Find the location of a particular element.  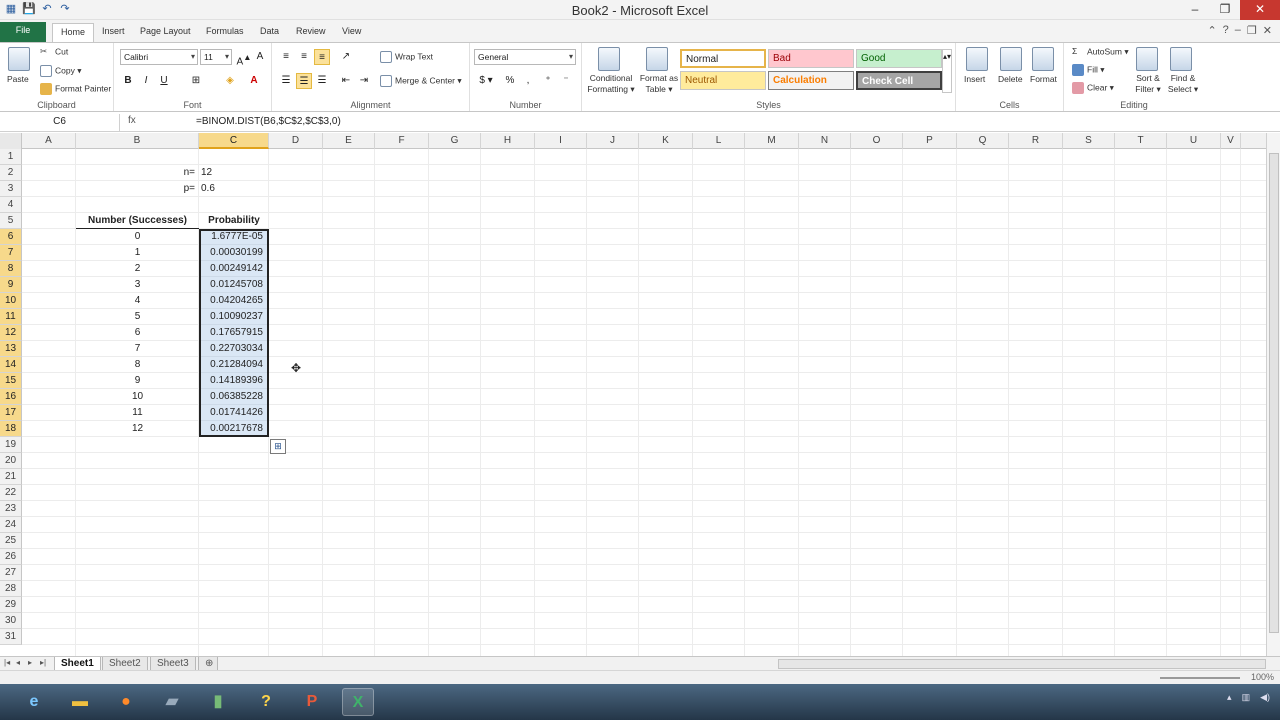

successes-cell: 10 is located at coordinates (137, 397).